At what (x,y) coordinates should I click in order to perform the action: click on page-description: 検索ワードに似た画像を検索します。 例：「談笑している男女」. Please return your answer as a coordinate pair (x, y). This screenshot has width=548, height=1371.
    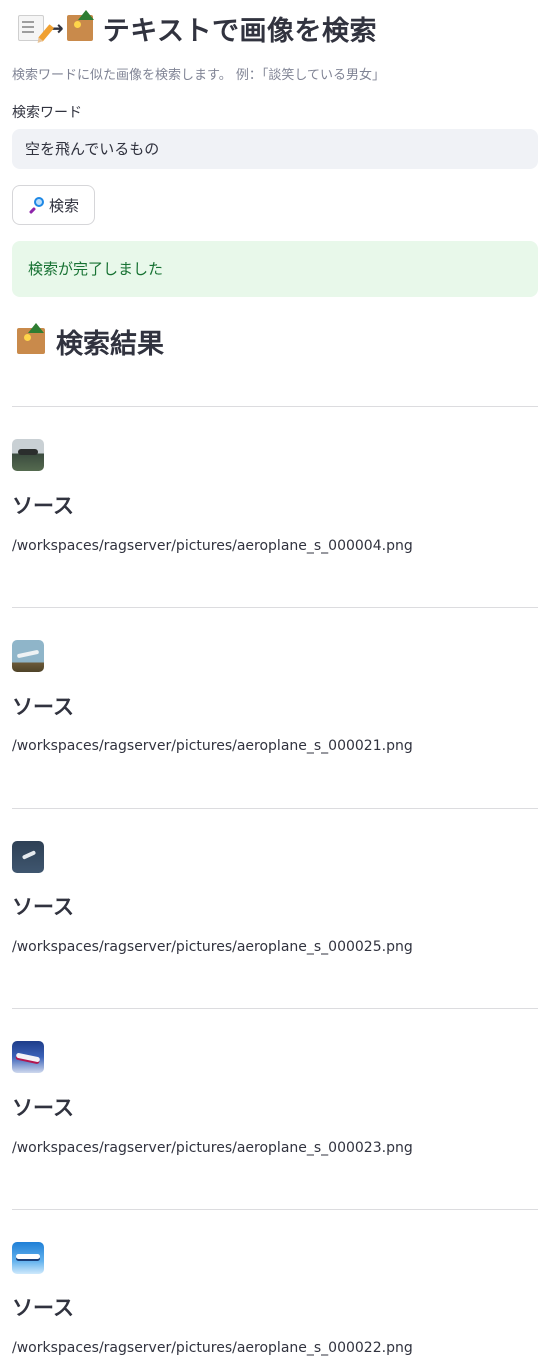
    Looking at the image, I should click on (198, 75).